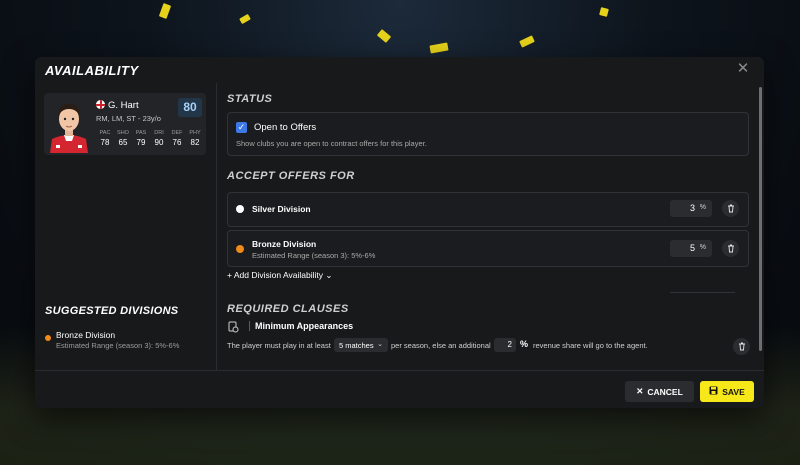 The image size is (800, 465). I want to click on percent-input: 5 %, so click(691, 248).